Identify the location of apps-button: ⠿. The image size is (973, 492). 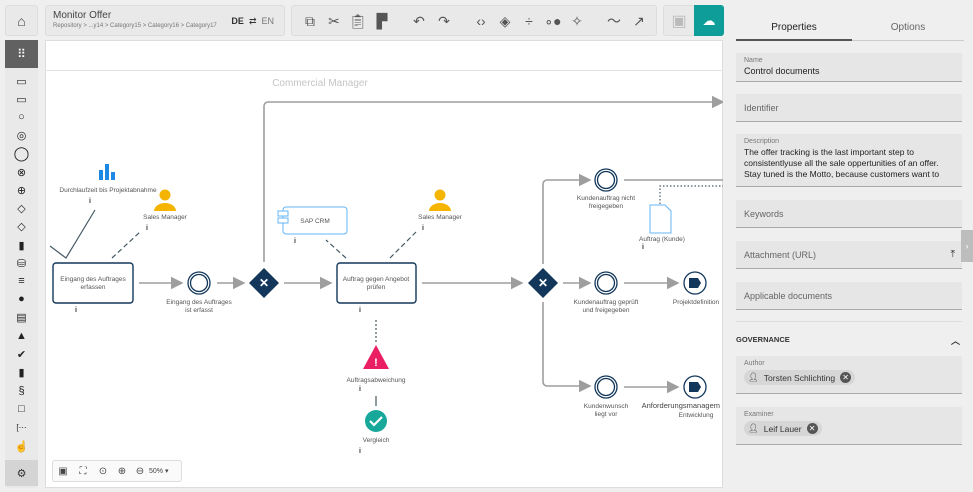
(21, 54).